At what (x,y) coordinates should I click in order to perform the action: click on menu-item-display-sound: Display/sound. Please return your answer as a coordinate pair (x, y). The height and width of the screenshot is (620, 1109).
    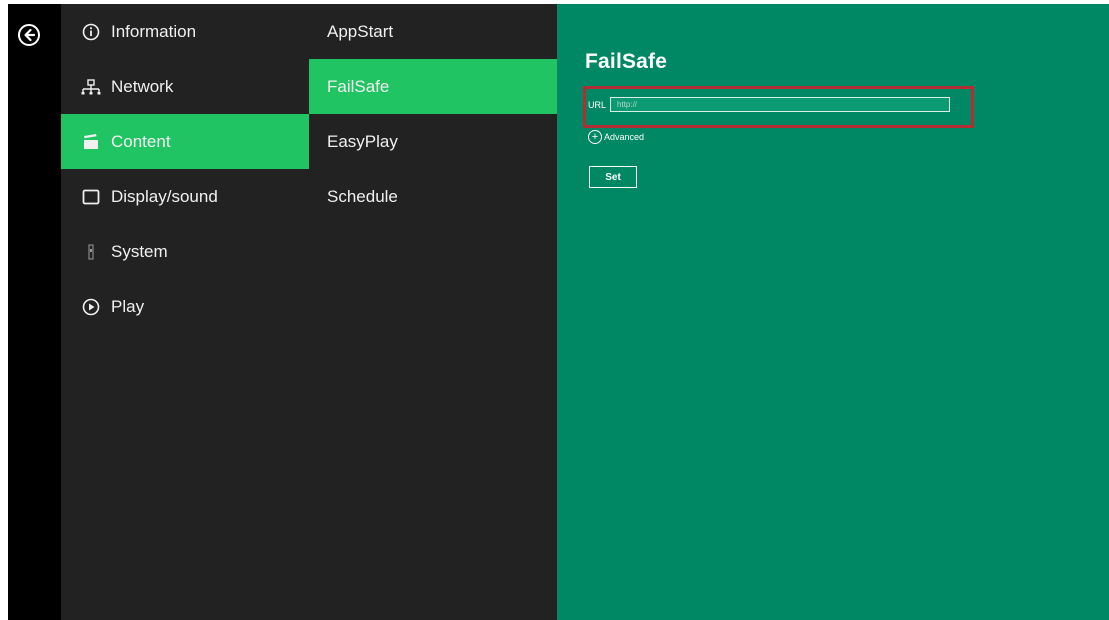
    Looking at the image, I should click on (185, 196).